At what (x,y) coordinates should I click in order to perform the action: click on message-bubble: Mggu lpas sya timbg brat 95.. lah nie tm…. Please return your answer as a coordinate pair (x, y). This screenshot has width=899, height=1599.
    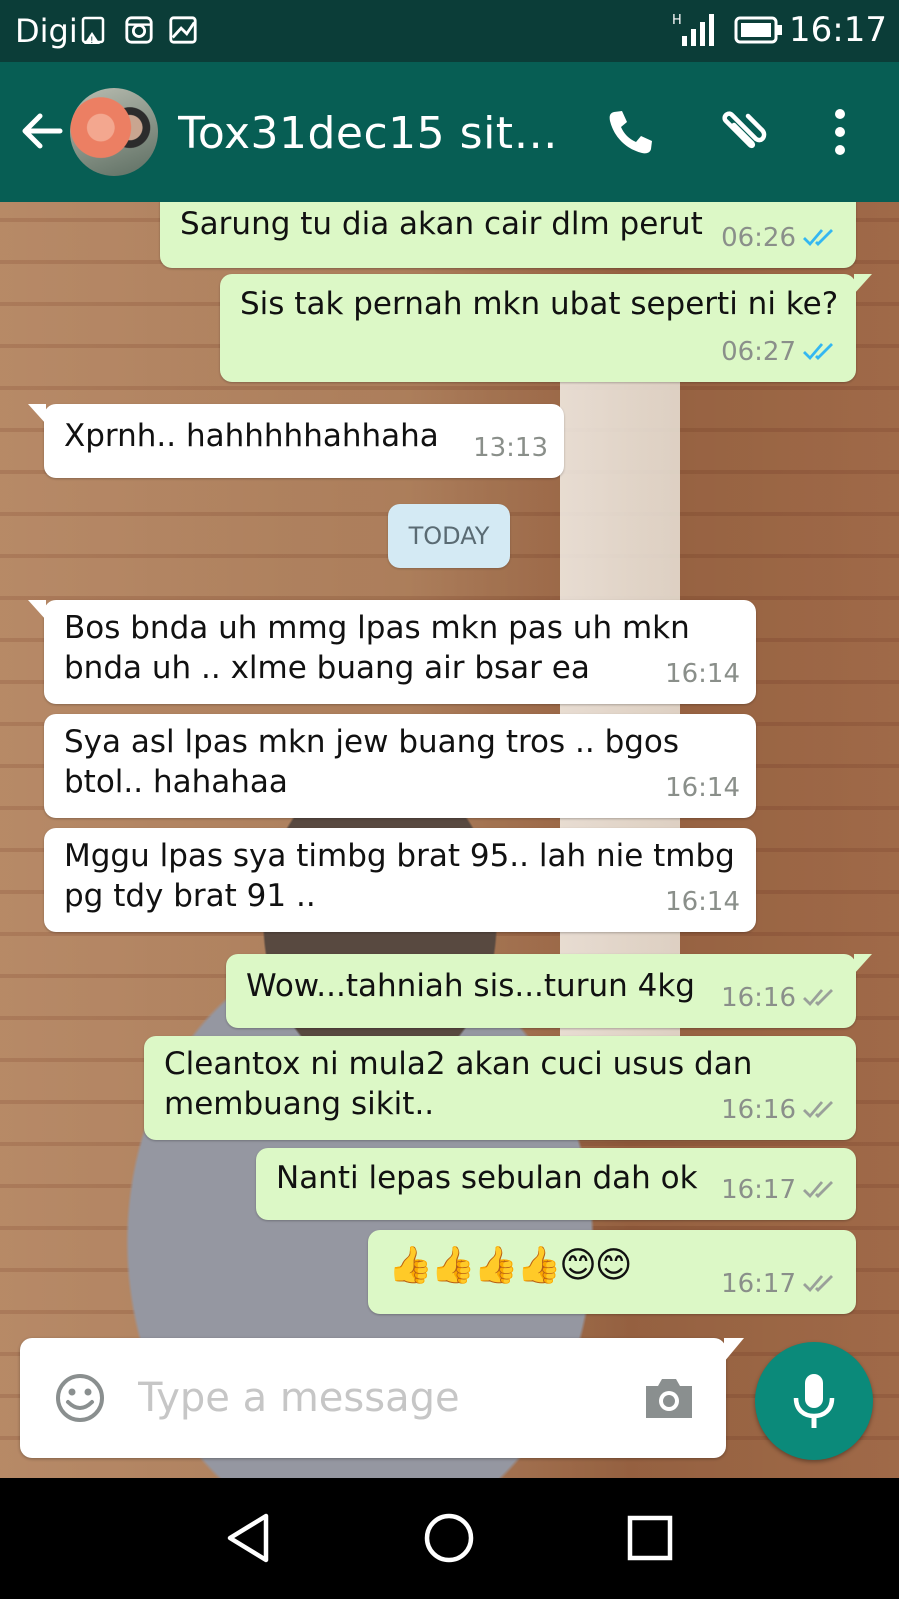
    Looking at the image, I should click on (400, 880).